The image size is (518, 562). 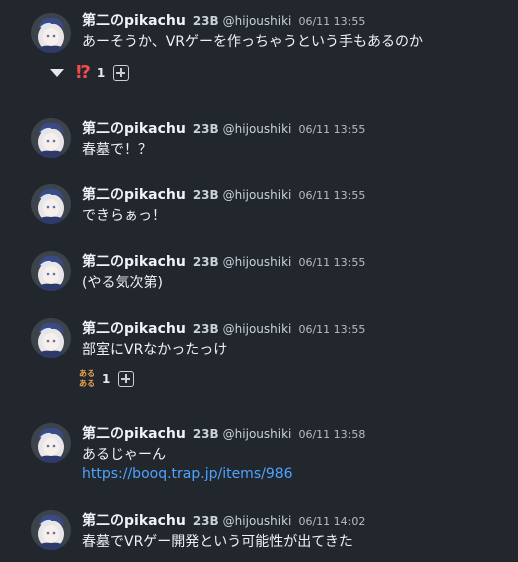 What do you see at coordinates (87, 379) in the screenshot?
I see `aruaru-stamp-icon: ある ある` at bounding box center [87, 379].